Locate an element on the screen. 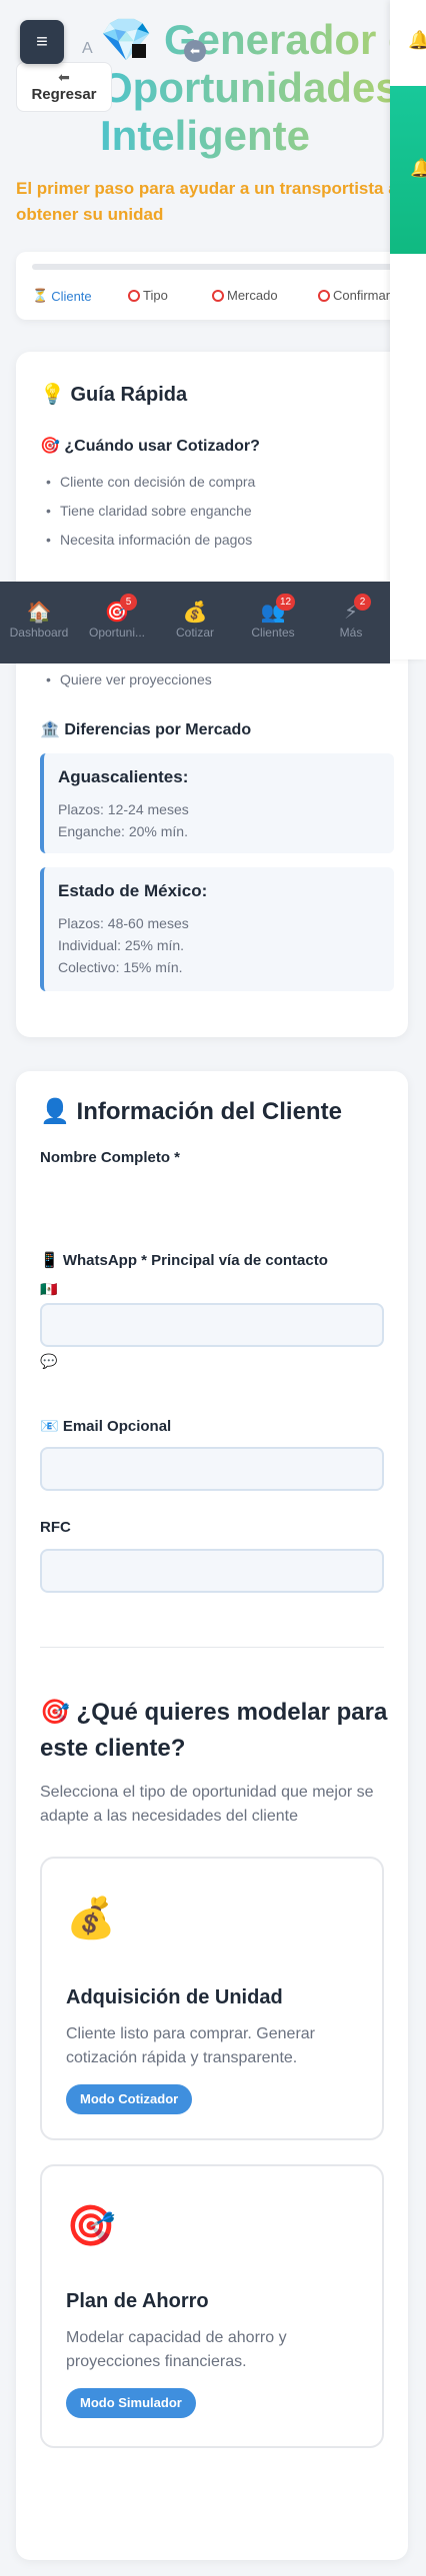 This screenshot has height=2576, width=426. nav-label: Dashboard is located at coordinates (39, 633).